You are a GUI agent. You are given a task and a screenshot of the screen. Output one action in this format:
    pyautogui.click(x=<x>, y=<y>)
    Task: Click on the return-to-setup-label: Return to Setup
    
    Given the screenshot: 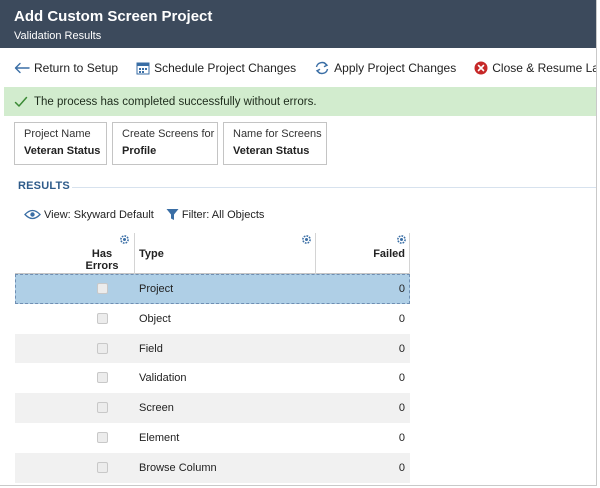 What is the action you would take?
    pyautogui.click(x=76, y=68)
    